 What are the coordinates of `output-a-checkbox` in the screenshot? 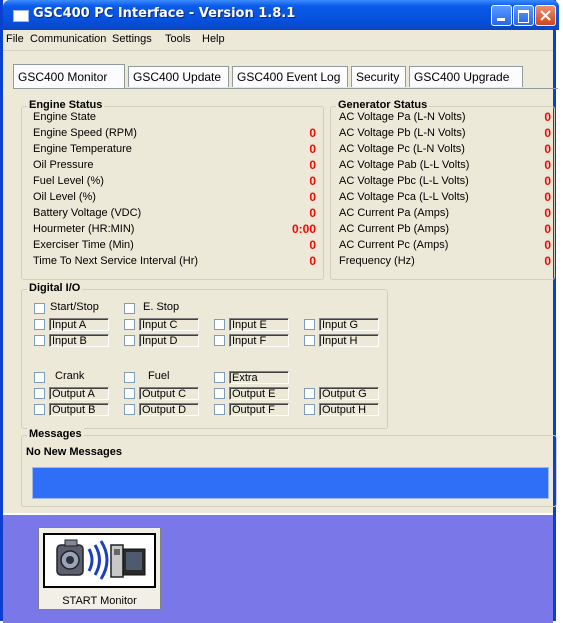 It's located at (39, 393).